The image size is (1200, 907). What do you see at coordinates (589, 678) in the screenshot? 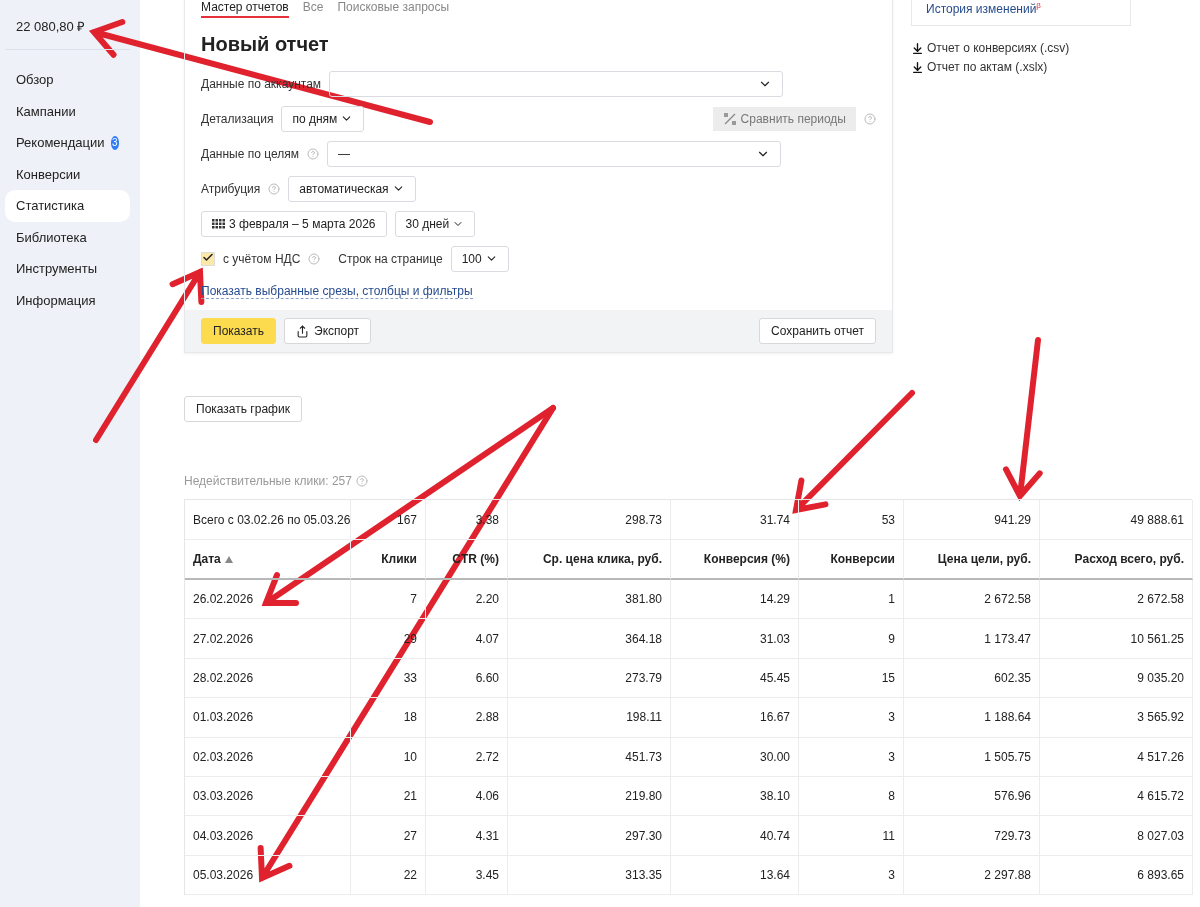
I see `table-cell: 273.79` at bounding box center [589, 678].